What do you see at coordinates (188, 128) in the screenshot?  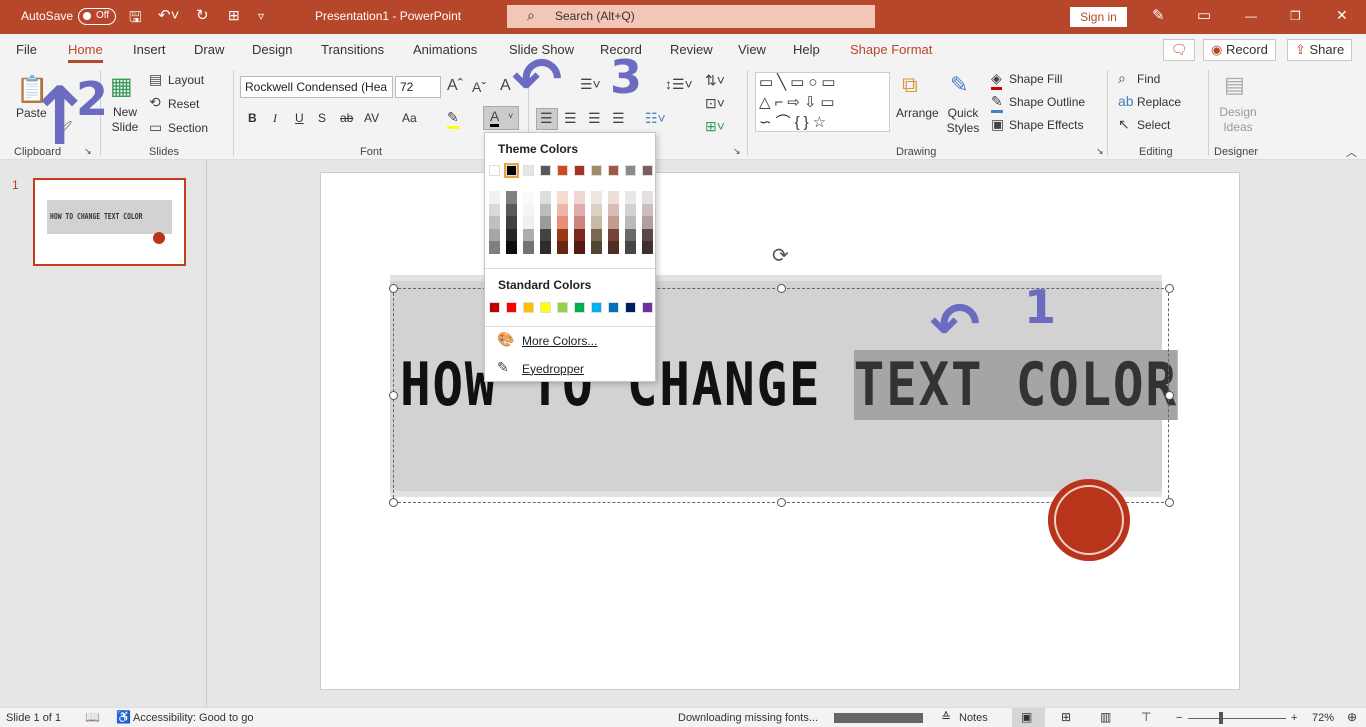 I see `section-button: Section` at bounding box center [188, 128].